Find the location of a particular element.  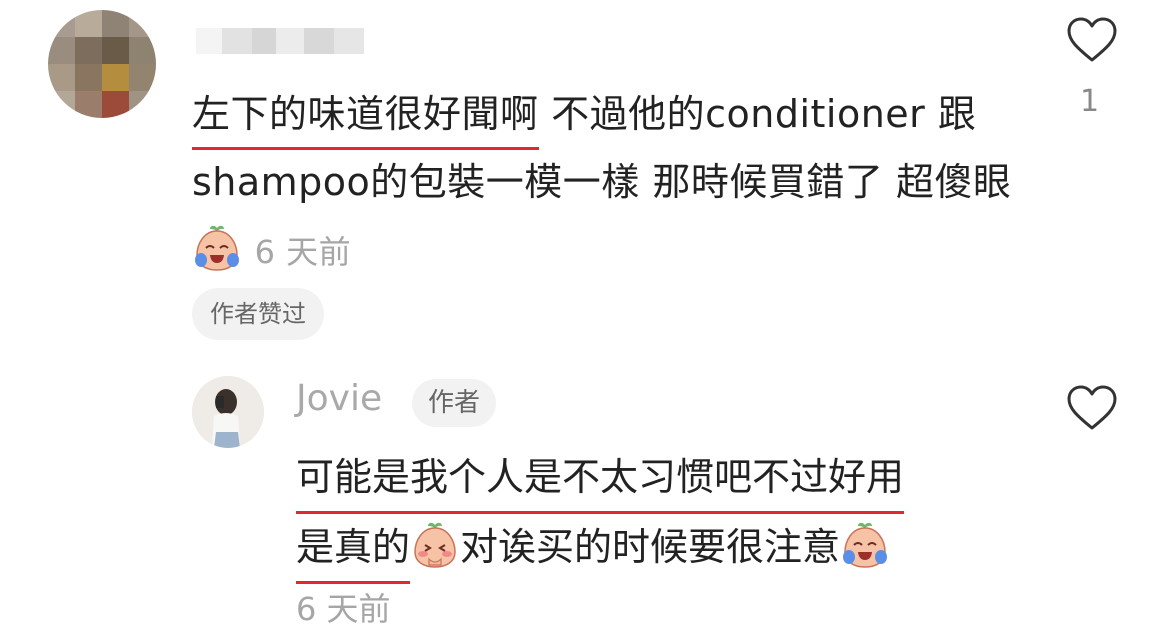

commenter-username-redacted is located at coordinates (280, 41).